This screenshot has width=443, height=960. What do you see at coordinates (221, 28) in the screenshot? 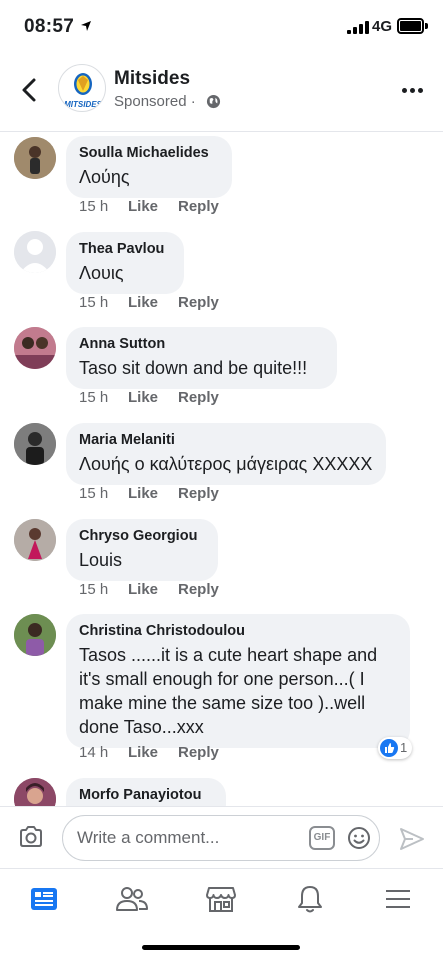
I see `status-bar: 08:57 4G` at bounding box center [221, 28].